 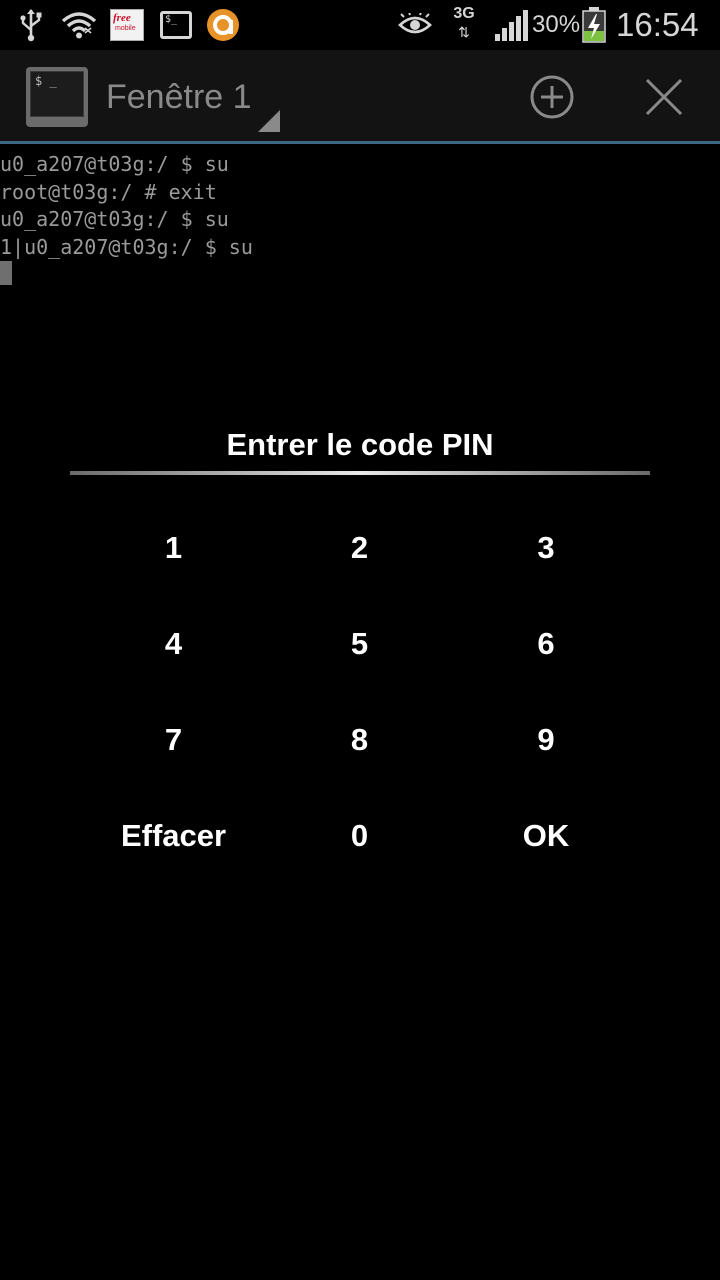 I want to click on signal-icon, so click(x=511, y=25).